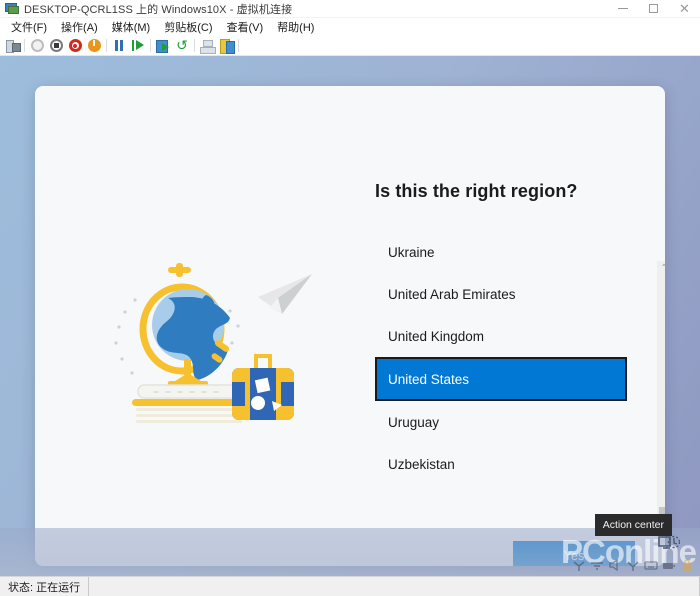  Describe the element at coordinates (350, 9) in the screenshot. I see `window-titlebar: DESKTOP-QCRL1SS 上的 Windows10X - 虚拟机连接 ✕` at that location.